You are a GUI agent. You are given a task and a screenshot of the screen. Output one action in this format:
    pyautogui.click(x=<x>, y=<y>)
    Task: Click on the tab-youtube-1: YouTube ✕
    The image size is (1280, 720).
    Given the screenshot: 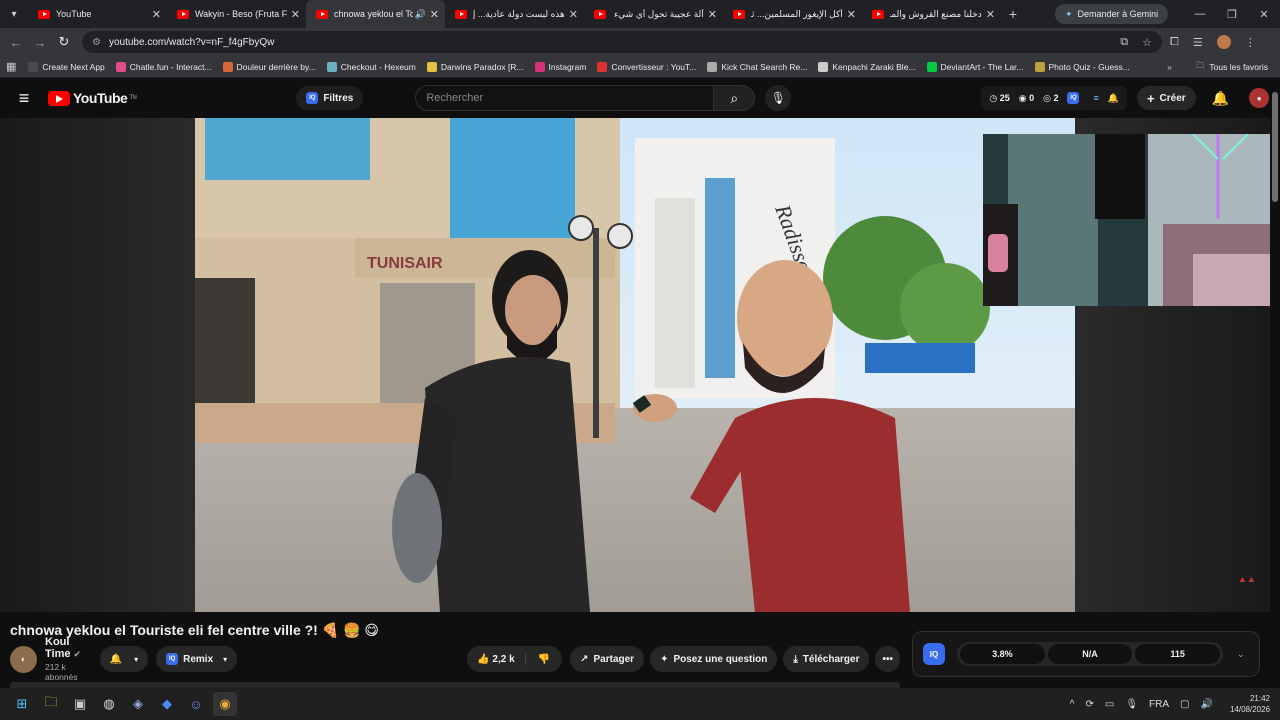 What is the action you would take?
    pyautogui.click(x=97, y=14)
    